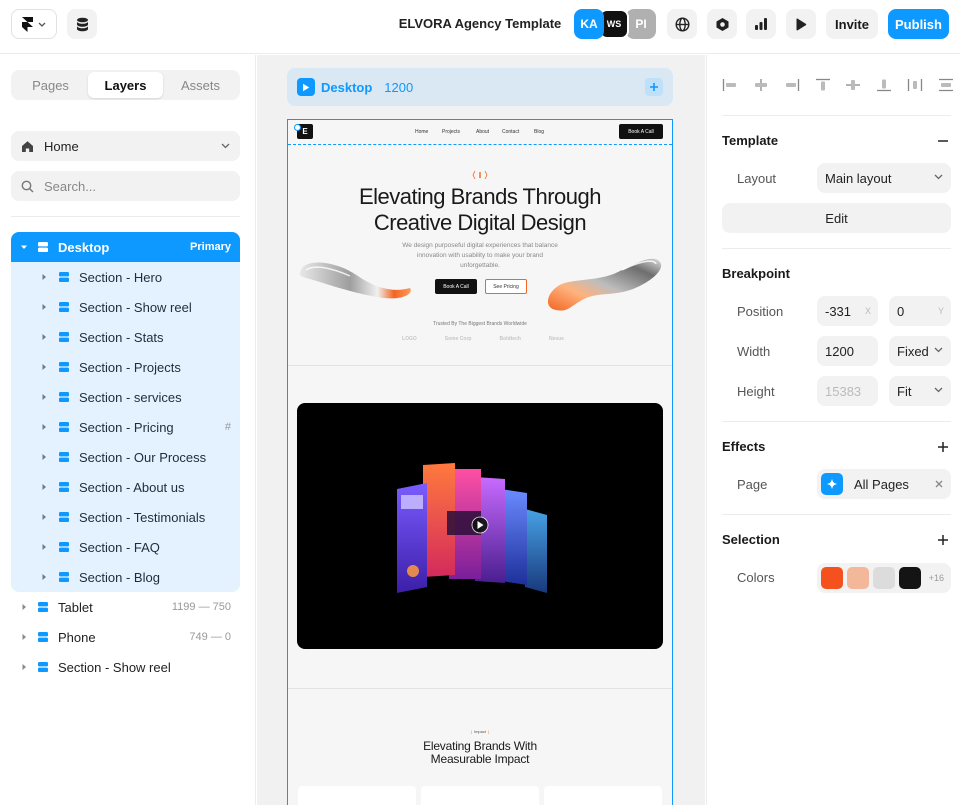 This screenshot has height=805, width=960. I want to click on width-input: 1200, so click(847, 351).